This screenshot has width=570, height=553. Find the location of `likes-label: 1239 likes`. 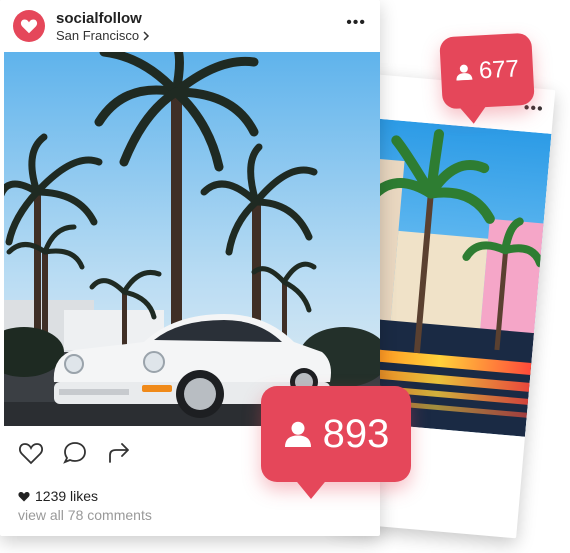

likes-label: 1239 likes is located at coordinates (67, 496).